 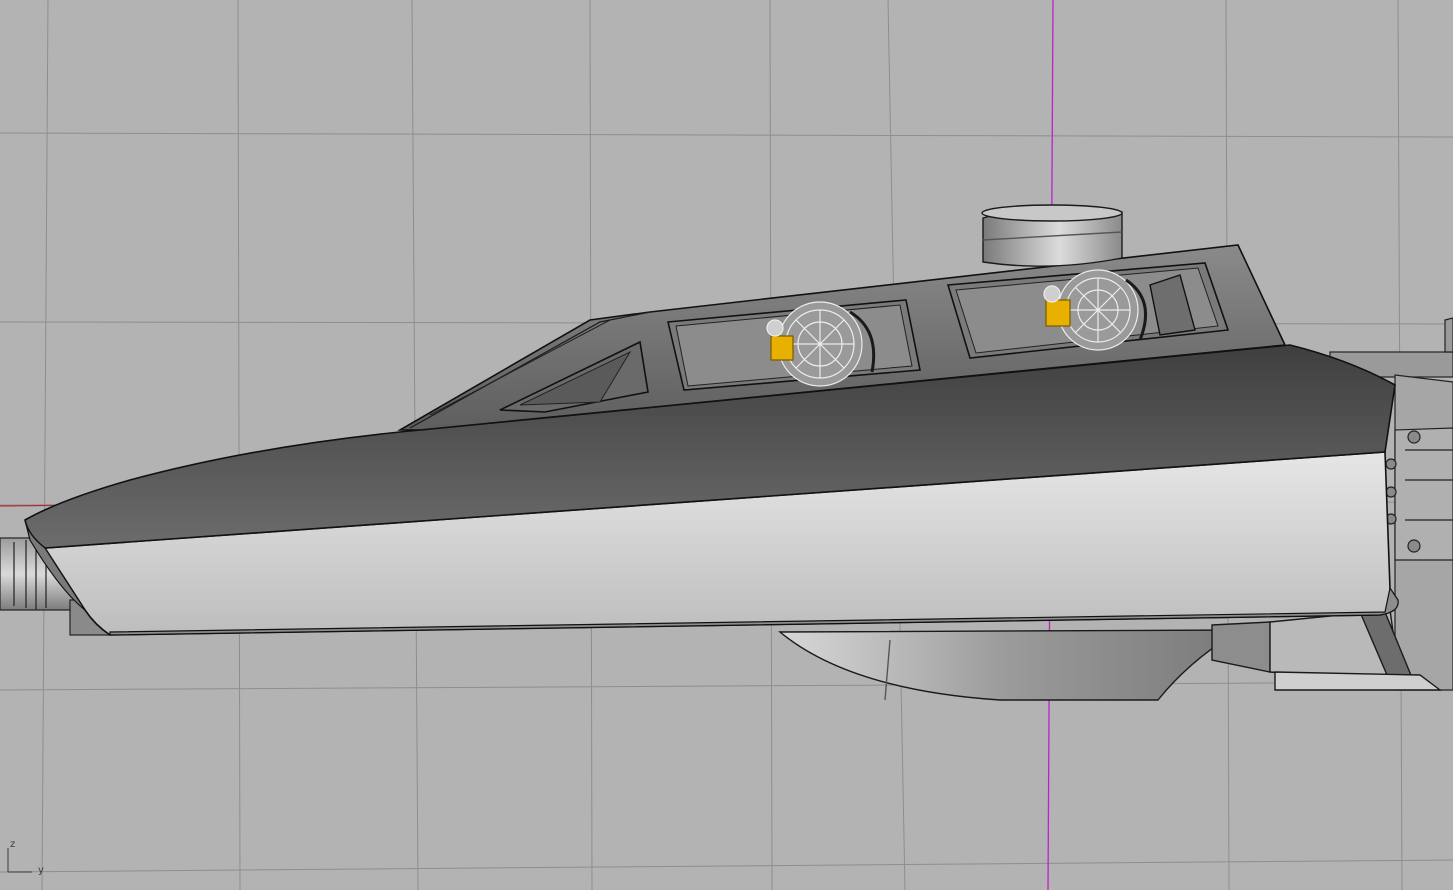 I want to click on axis-widget, so click(x=19, y=860).